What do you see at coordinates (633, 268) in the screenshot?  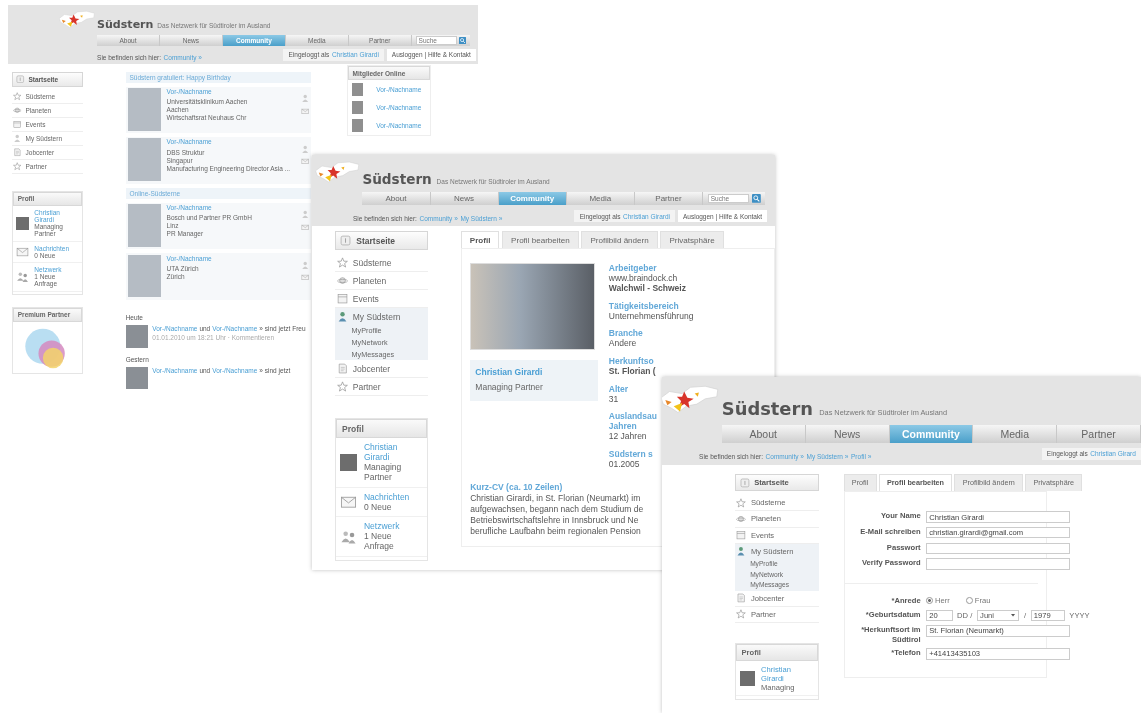 I see `field-label: Arbeitgeber` at bounding box center [633, 268].